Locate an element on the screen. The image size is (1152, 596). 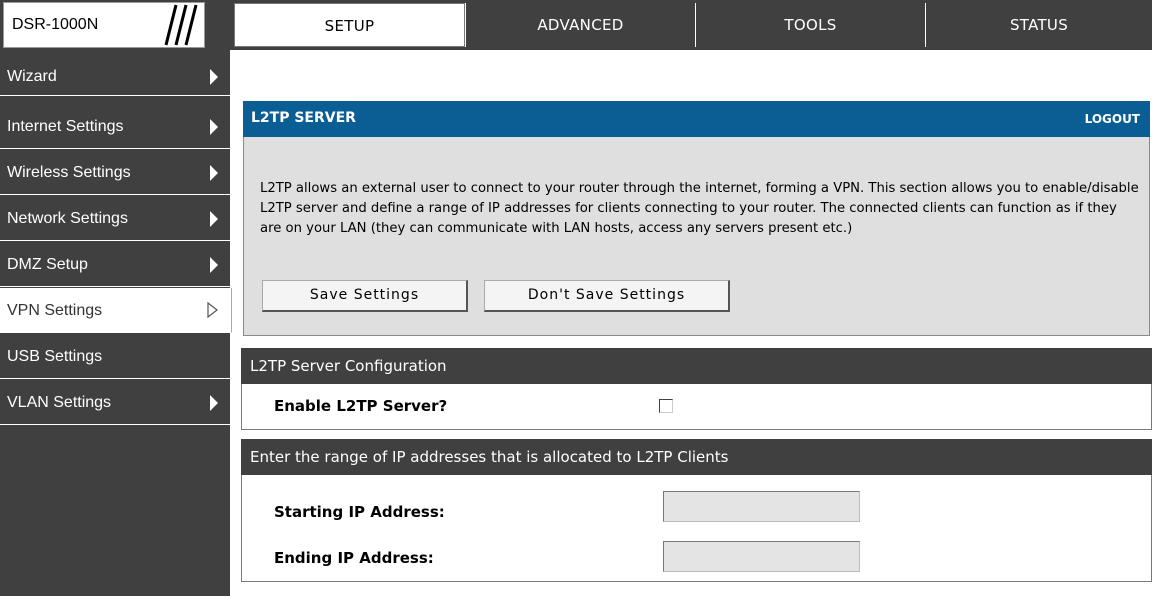
sidebar-item-label: Wizard is located at coordinates (32, 76).